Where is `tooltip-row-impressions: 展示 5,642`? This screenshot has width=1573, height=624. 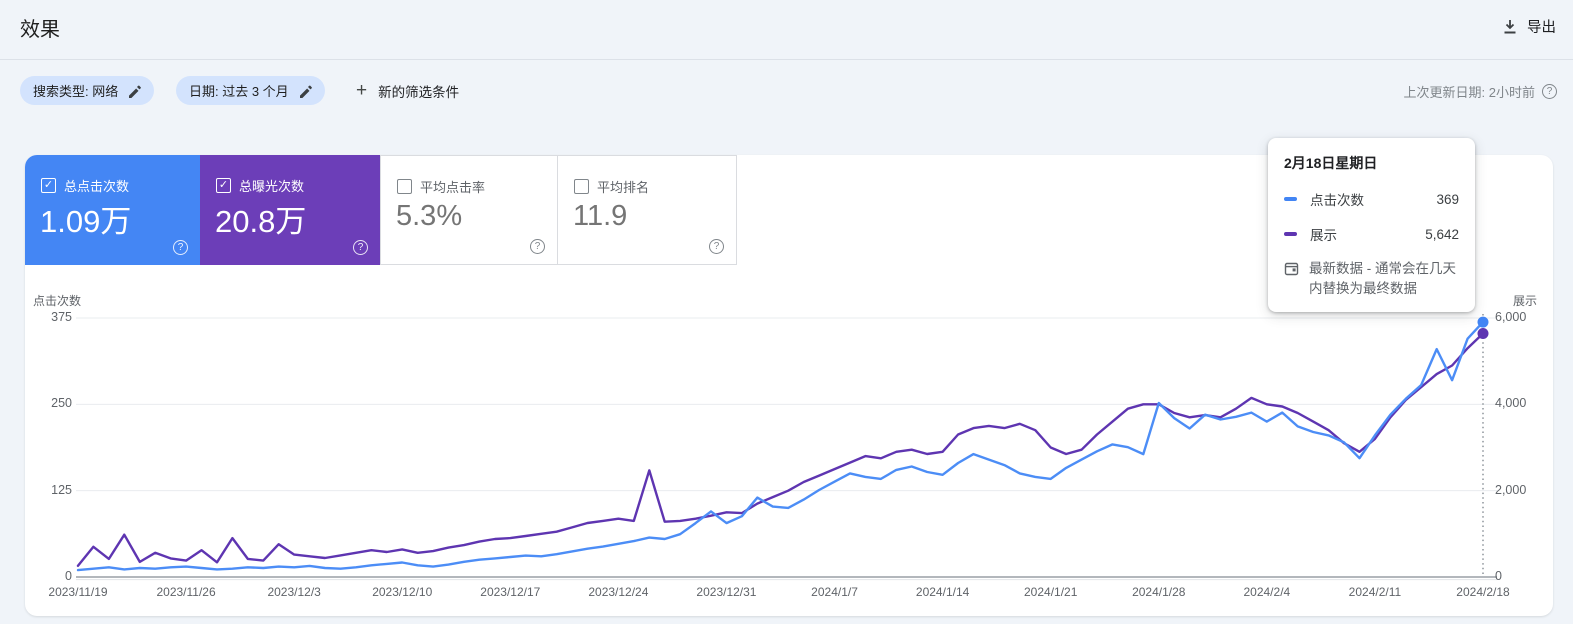
tooltip-row-impressions: 展示 5,642 is located at coordinates (1371, 234).